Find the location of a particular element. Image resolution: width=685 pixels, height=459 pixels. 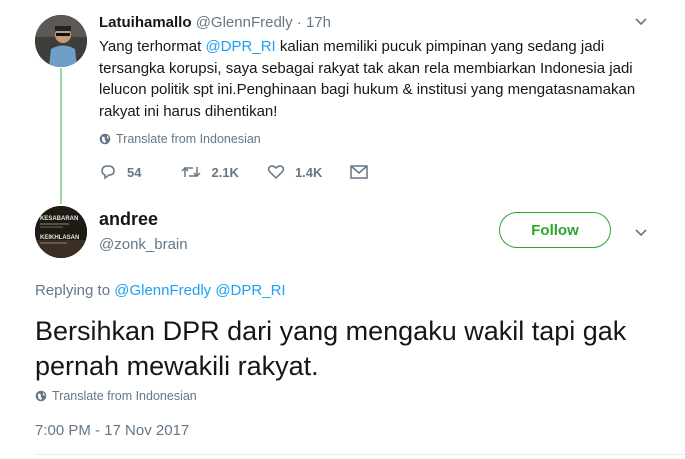

heart-icon is located at coordinates (276, 172).